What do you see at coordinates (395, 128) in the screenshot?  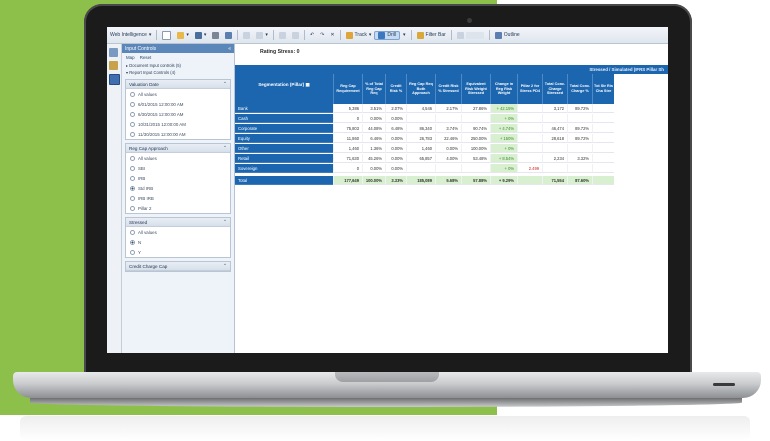 I see `table-cell: 6.48%` at bounding box center [395, 128].